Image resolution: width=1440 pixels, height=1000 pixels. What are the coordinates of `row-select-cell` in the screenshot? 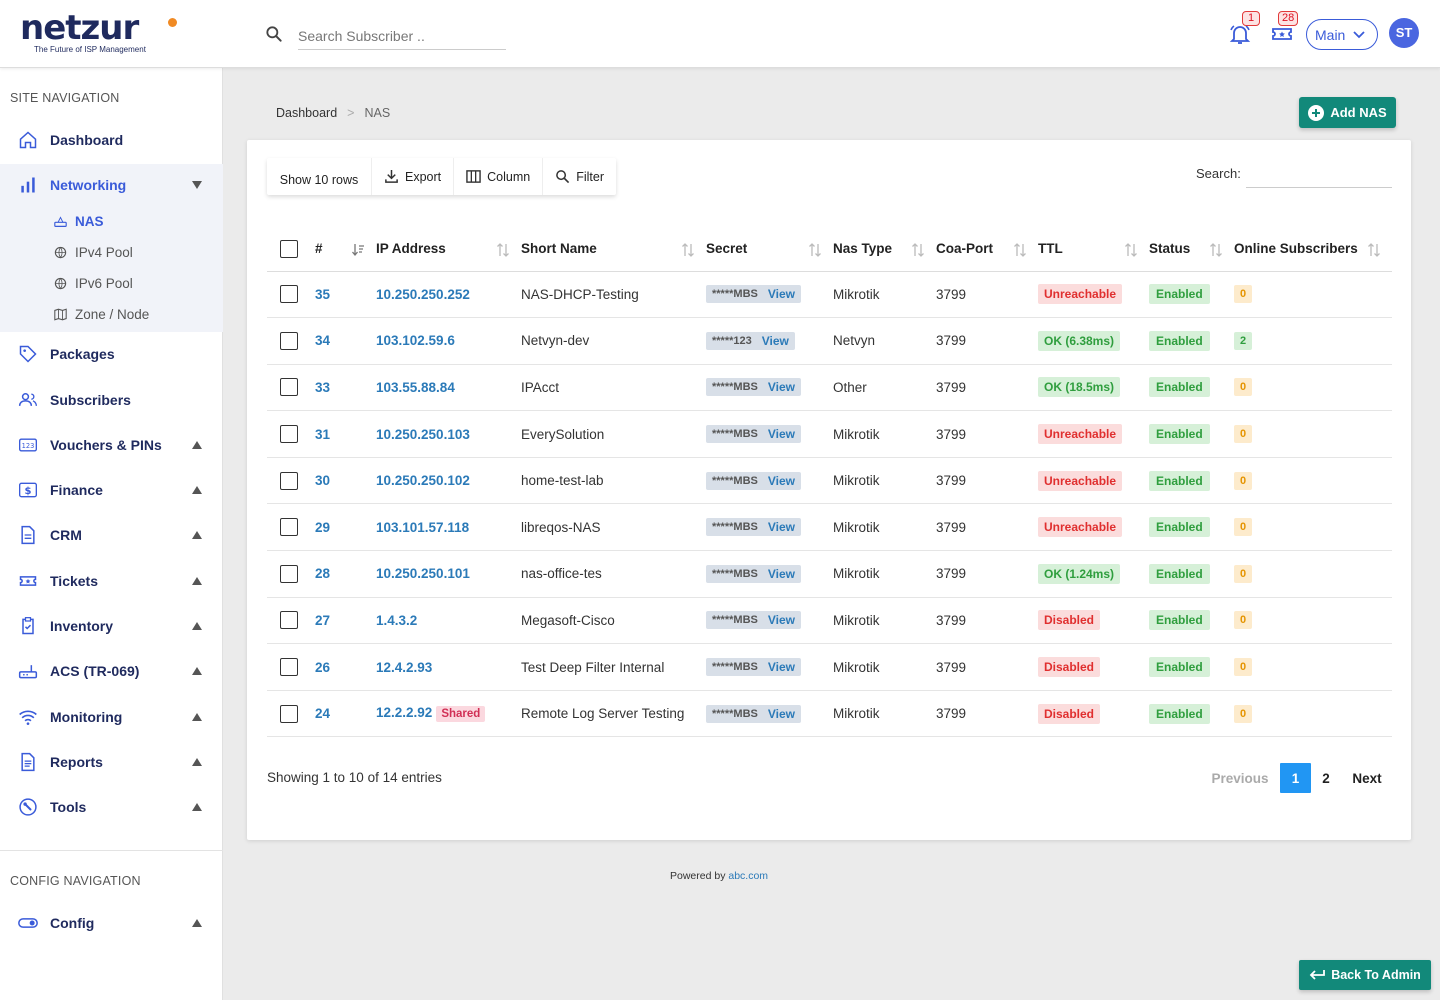 It's located at (291, 667).